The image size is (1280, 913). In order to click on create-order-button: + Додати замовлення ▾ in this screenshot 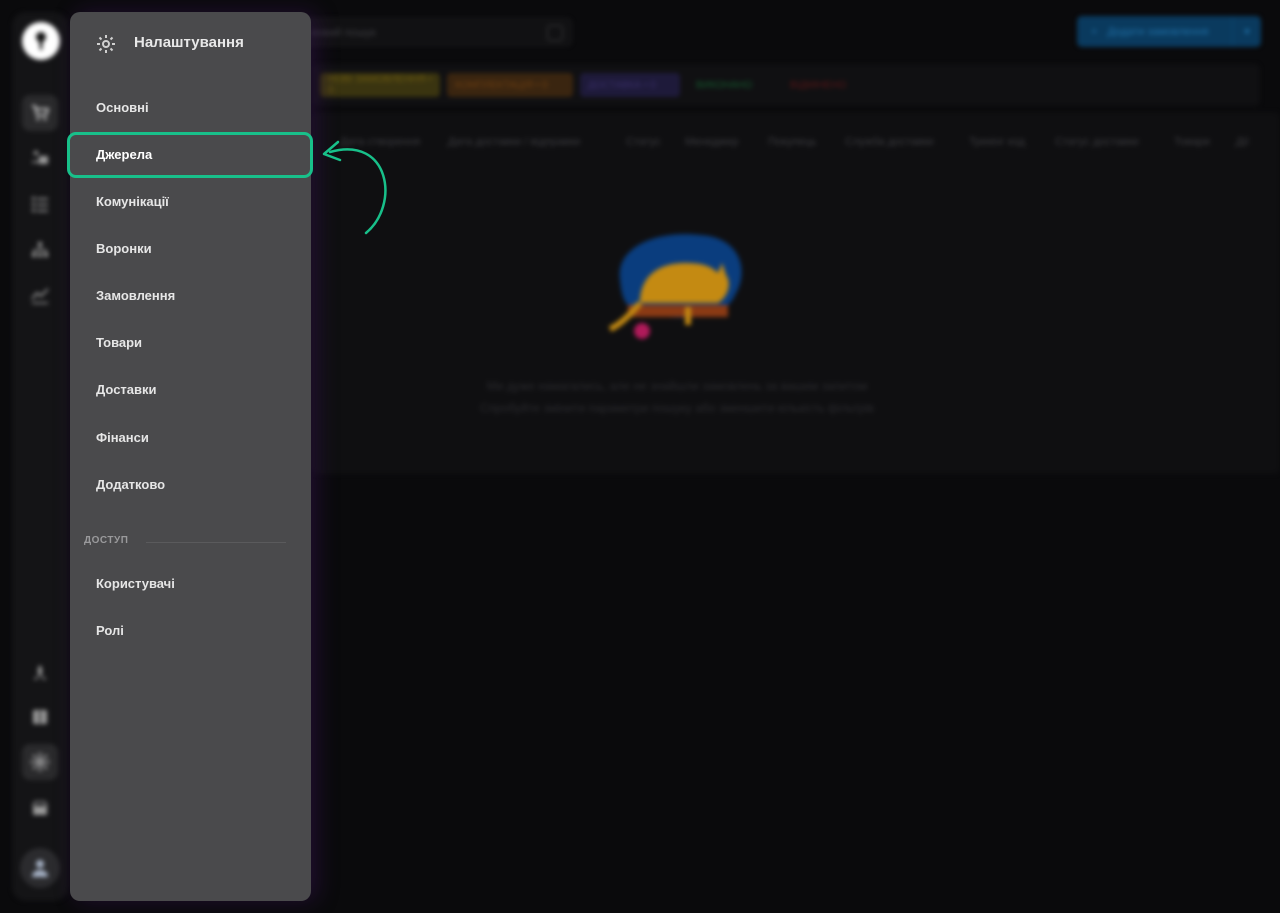, I will do `click(1169, 31)`.